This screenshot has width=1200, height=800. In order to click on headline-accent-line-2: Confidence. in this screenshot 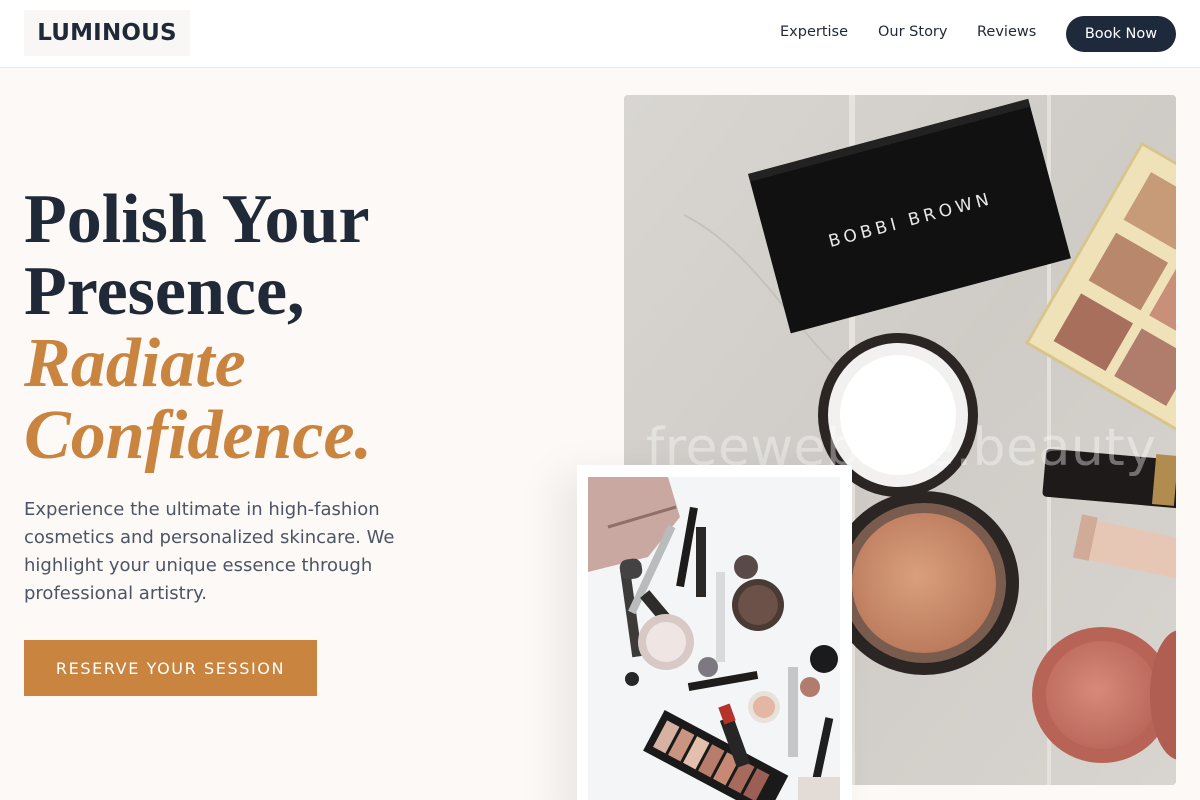, I will do `click(198, 435)`.